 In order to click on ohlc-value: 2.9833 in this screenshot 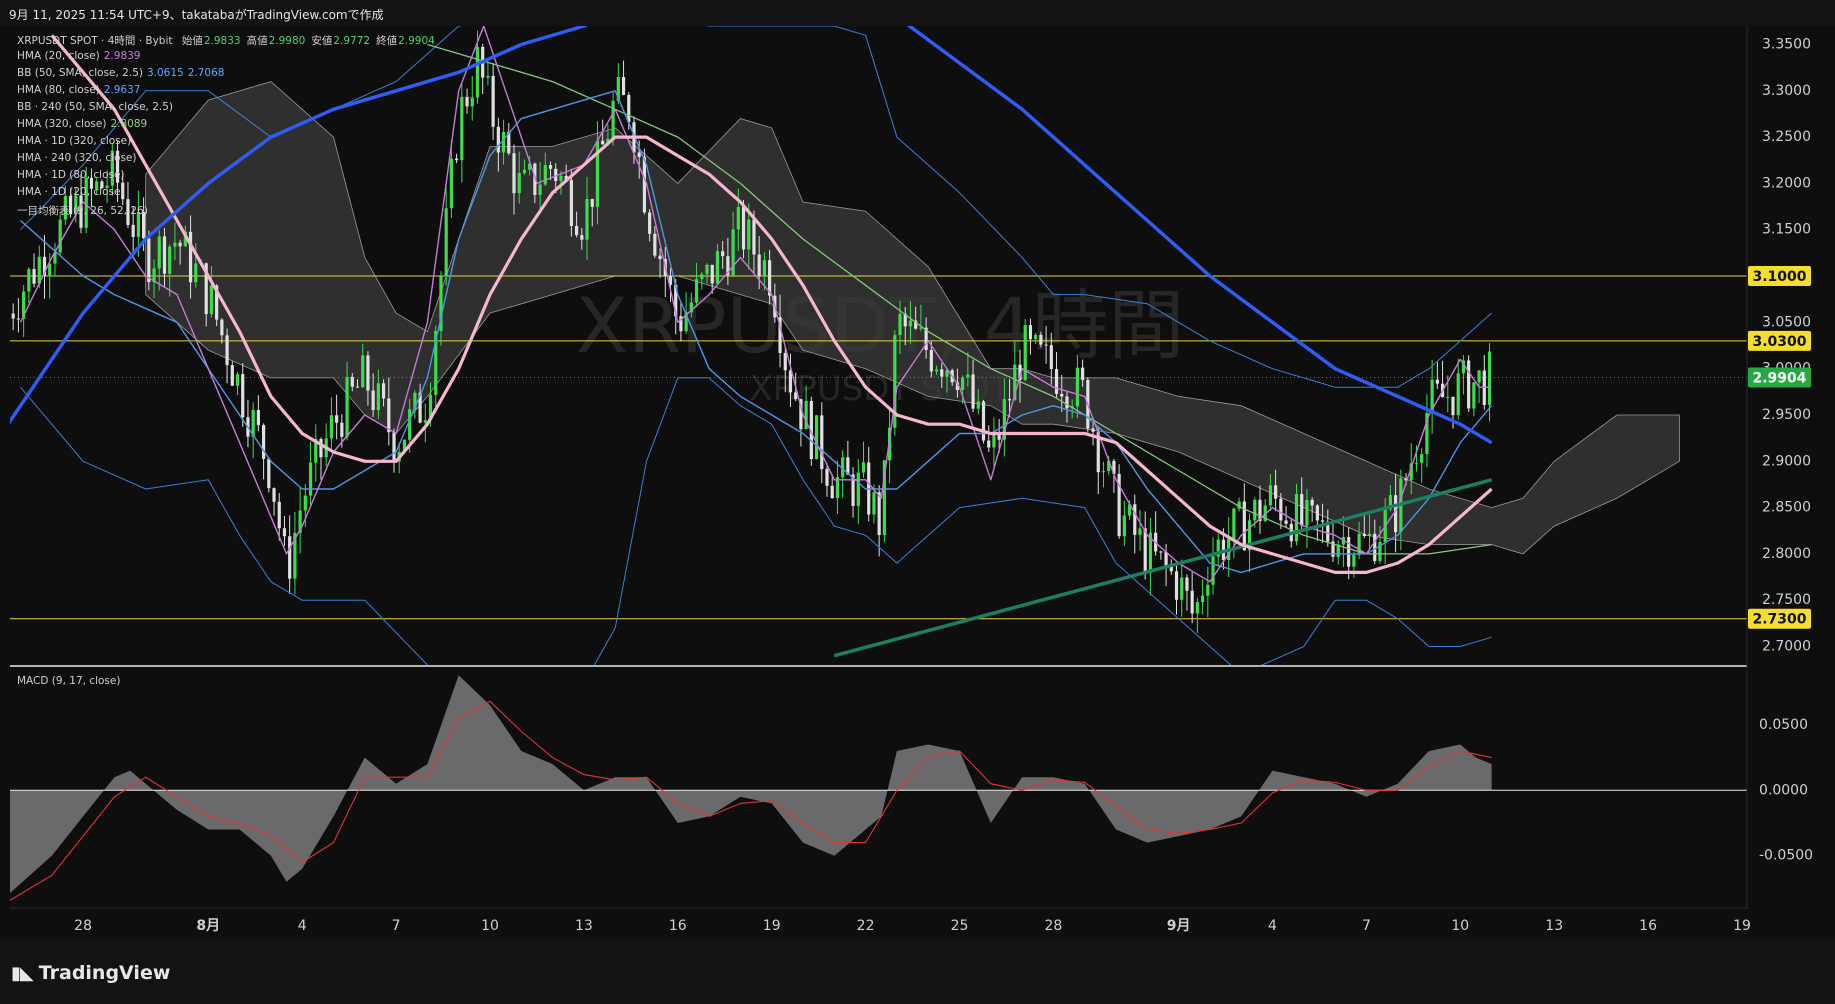, I will do `click(222, 41)`.